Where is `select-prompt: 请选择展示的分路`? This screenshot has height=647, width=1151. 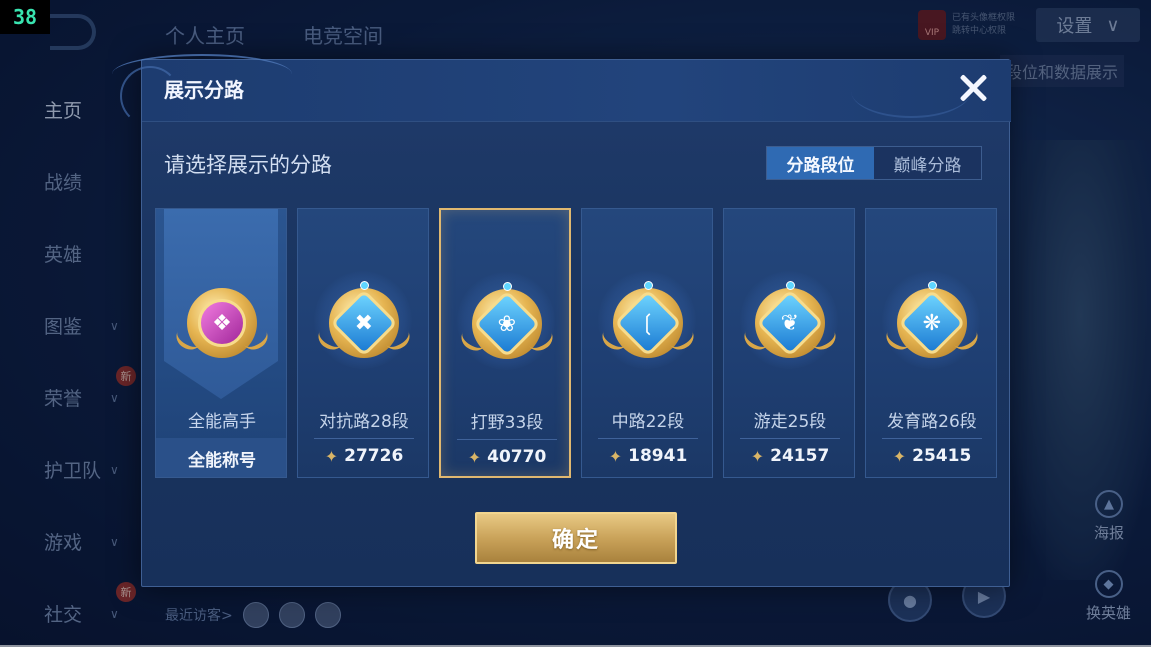 select-prompt: 请选择展示的分路 is located at coordinates (248, 165).